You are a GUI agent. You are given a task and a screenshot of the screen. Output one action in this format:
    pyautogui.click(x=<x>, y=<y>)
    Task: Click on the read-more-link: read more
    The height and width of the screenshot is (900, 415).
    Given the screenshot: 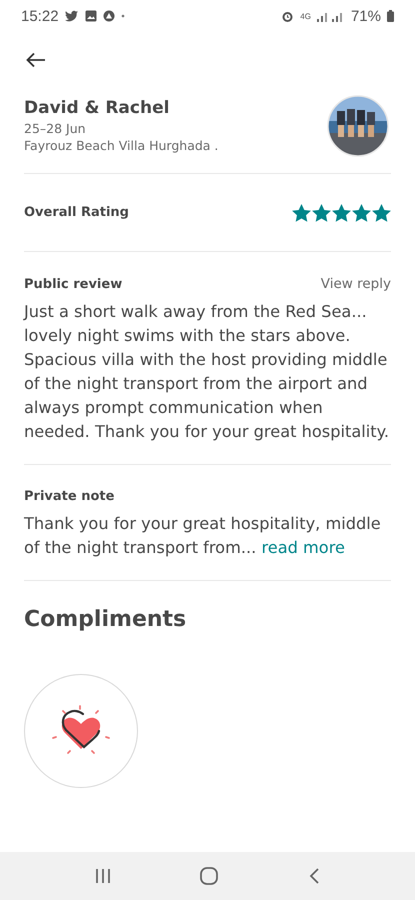 What is the action you would take?
    pyautogui.click(x=303, y=547)
    